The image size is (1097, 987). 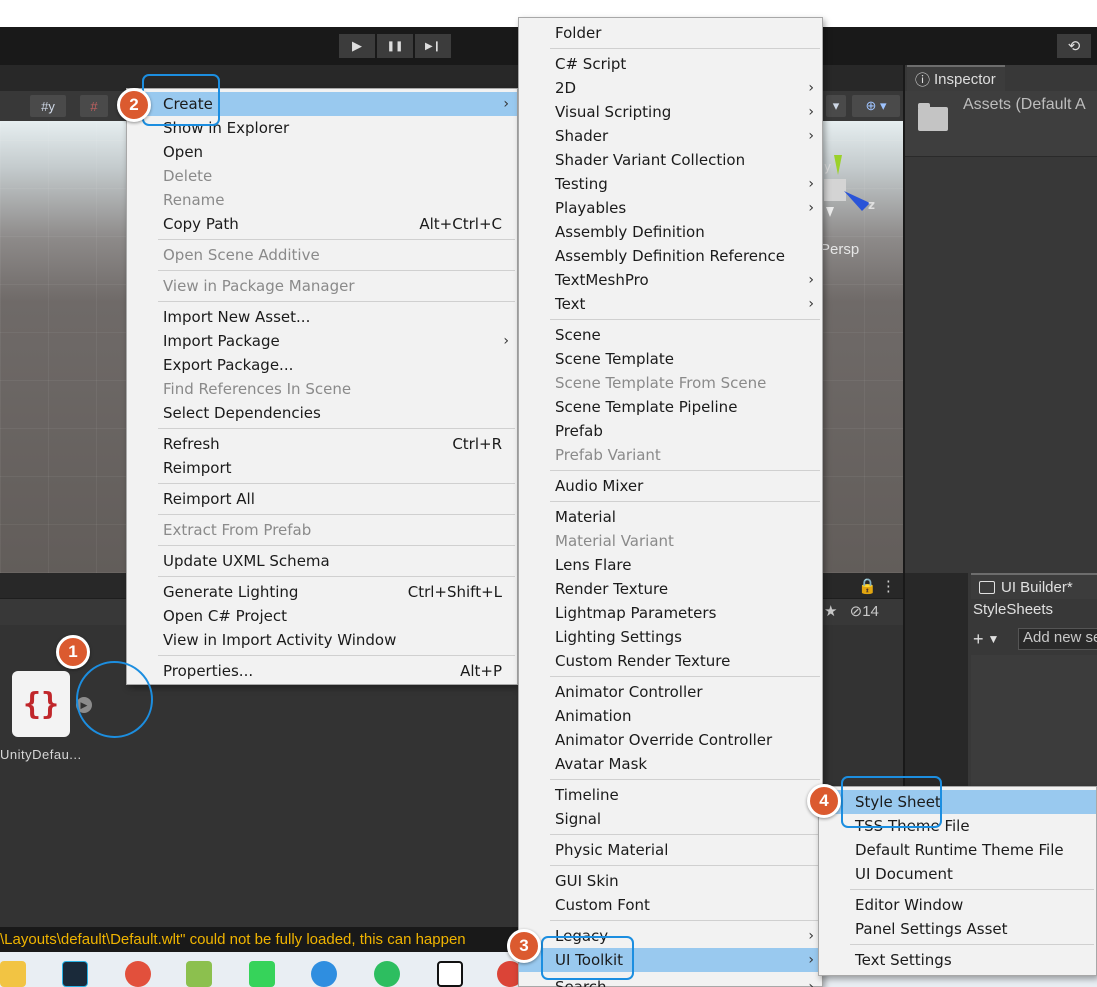 What do you see at coordinates (322, 176) in the screenshot?
I see `menu-item-delete: Delete` at bounding box center [322, 176].